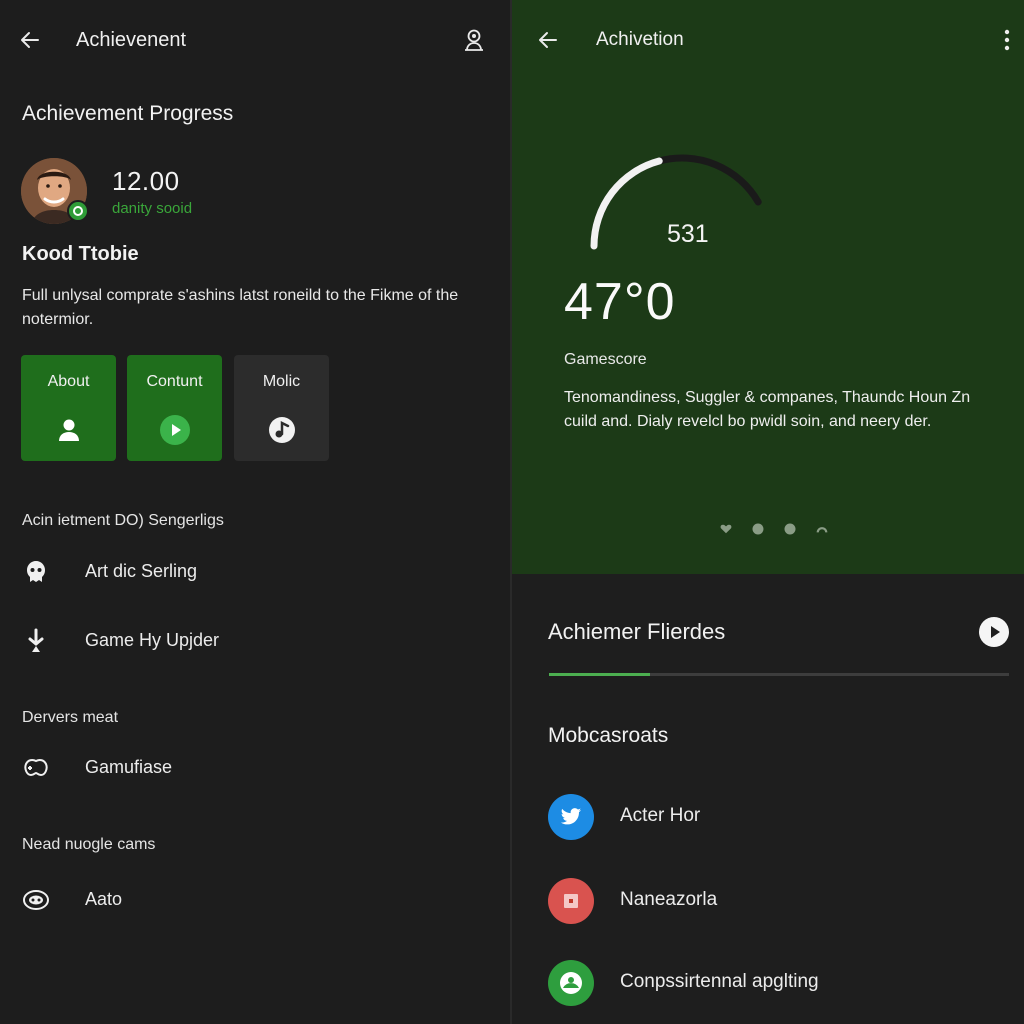 The width and height of the screenshot is (1024, 1024). Describe the element at coordinates (600, 674) in the screenshot. I see `featured-progress-fill` at that location.